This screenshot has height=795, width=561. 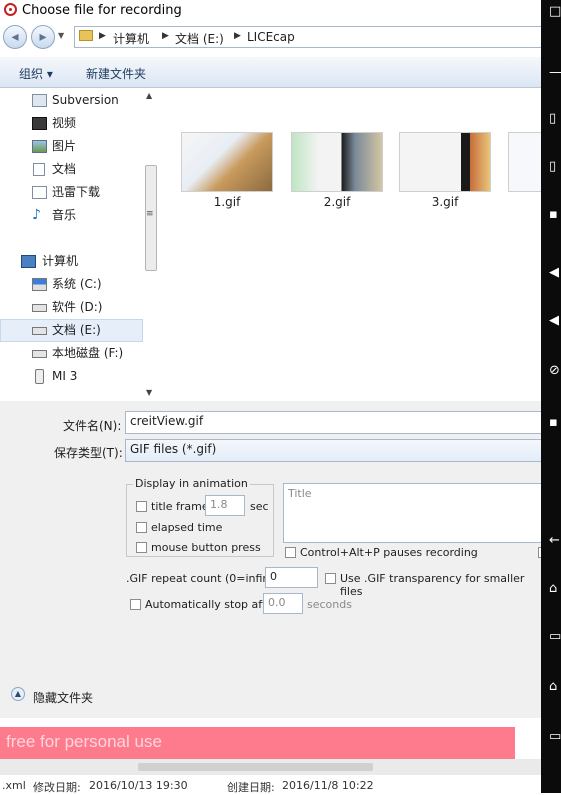 I want to click on file-name: 2.gif, so click(x=337, y=202).